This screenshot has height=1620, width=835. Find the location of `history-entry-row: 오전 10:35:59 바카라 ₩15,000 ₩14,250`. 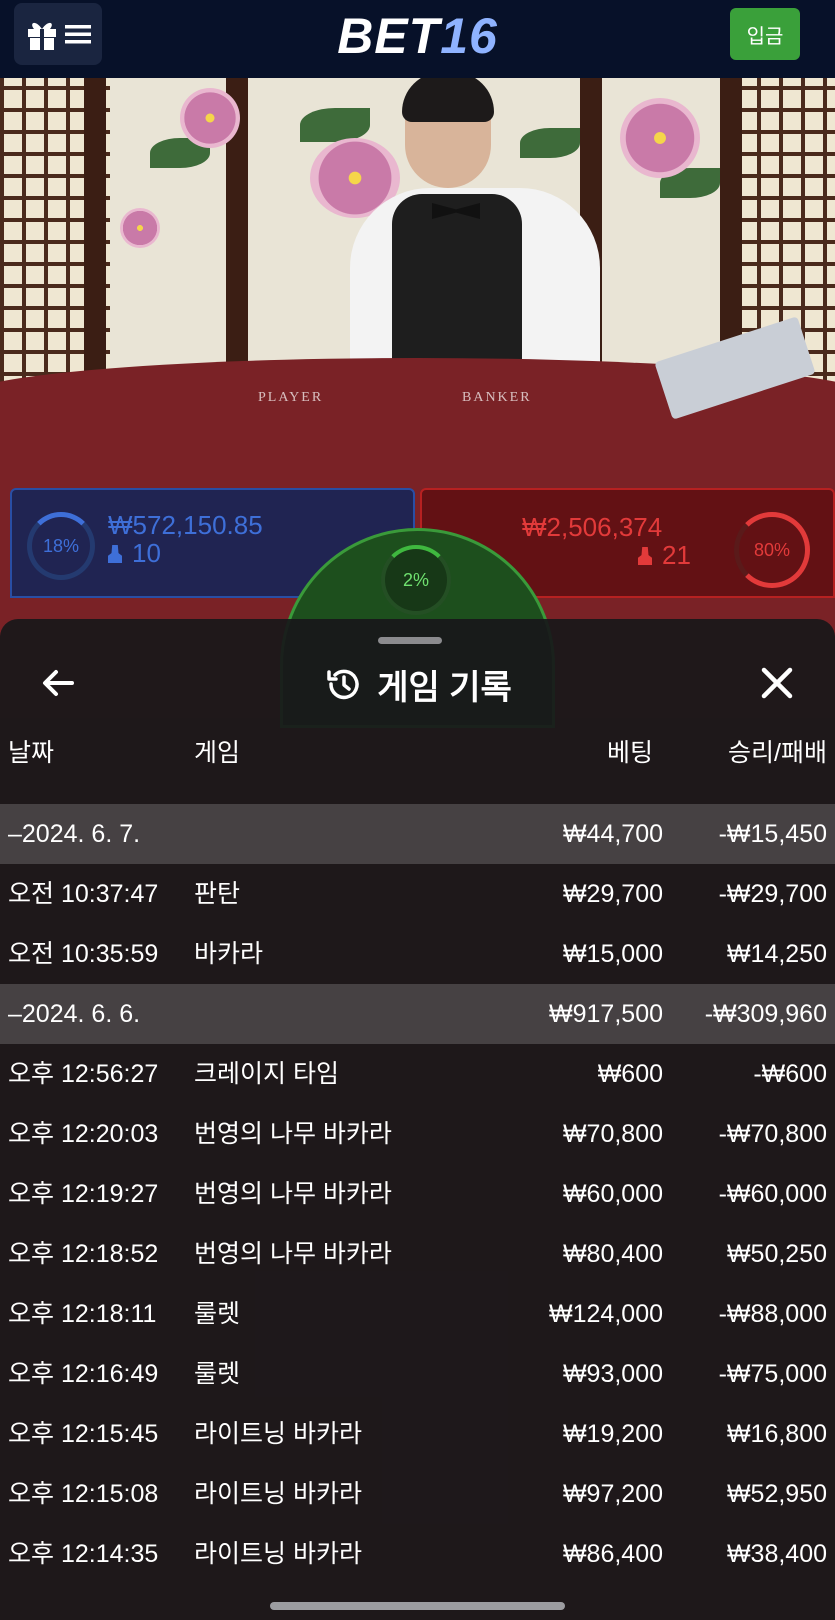

history-entry-row: 오전 10:35:59 바카라 ₩15,000 ₩14,250 is located at coordinates (417, 954).